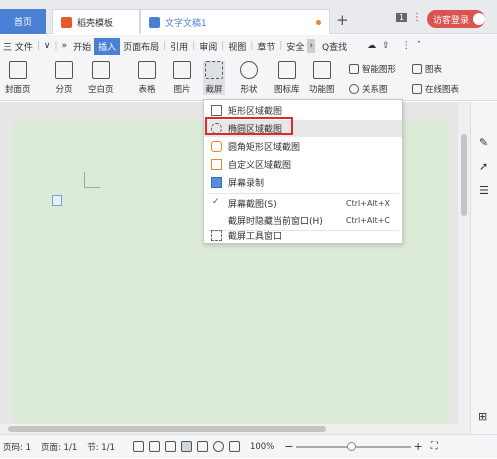 This screenshot has height=459, width=497. Describe the element at coordinates (303, 182) in the screenshot. I see `menu-item-screen-record: 屏幕录制` at that location.